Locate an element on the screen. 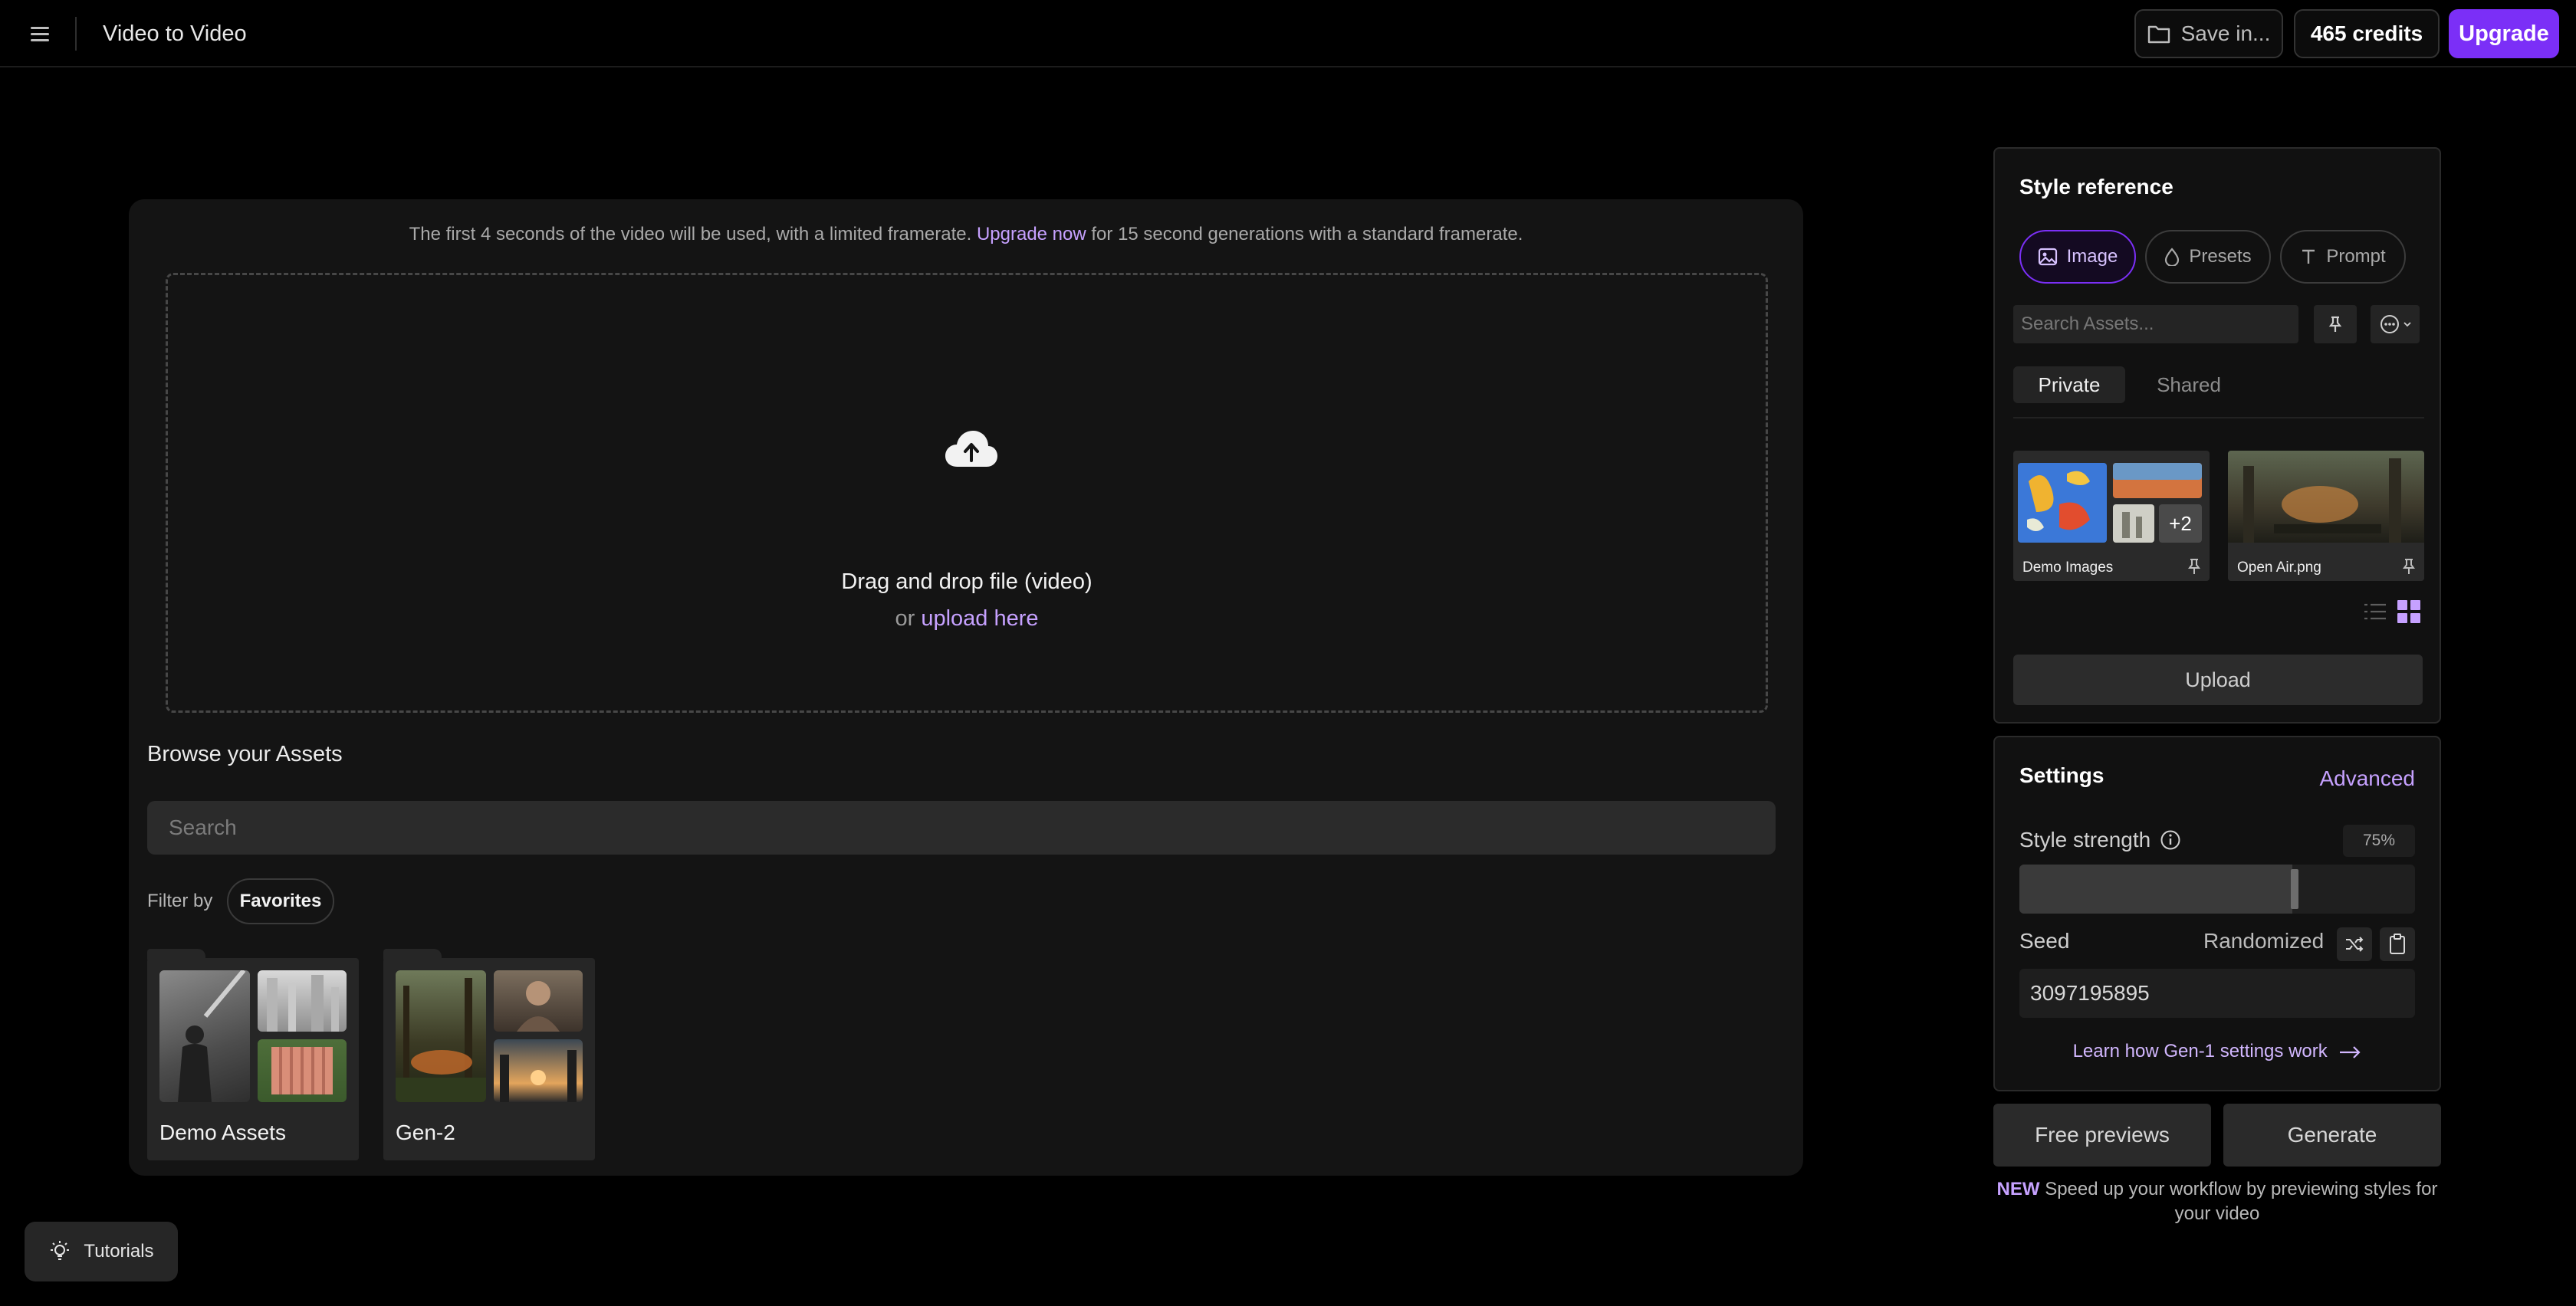 The width and height of the screenshot is (2576, 1306). arrow-right-icon is located at coordinates (2351, 1052).